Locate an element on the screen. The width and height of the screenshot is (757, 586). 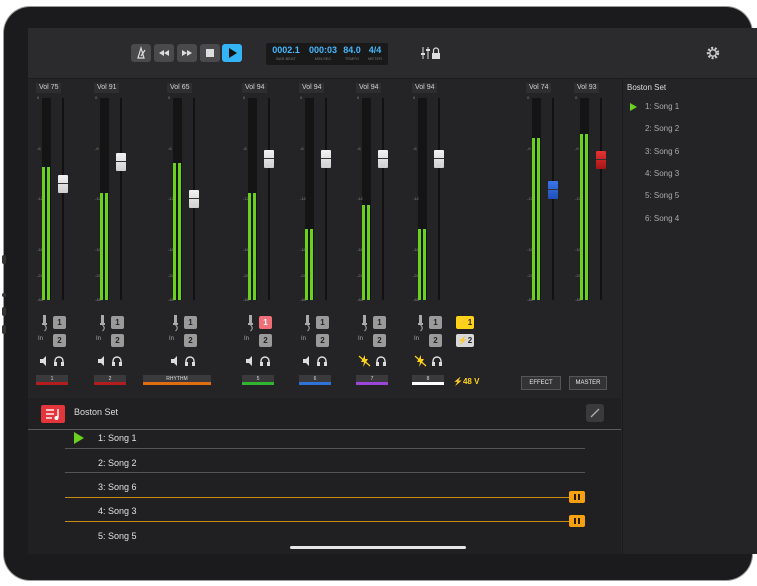
stop-button is located at coordinates (210, 53).